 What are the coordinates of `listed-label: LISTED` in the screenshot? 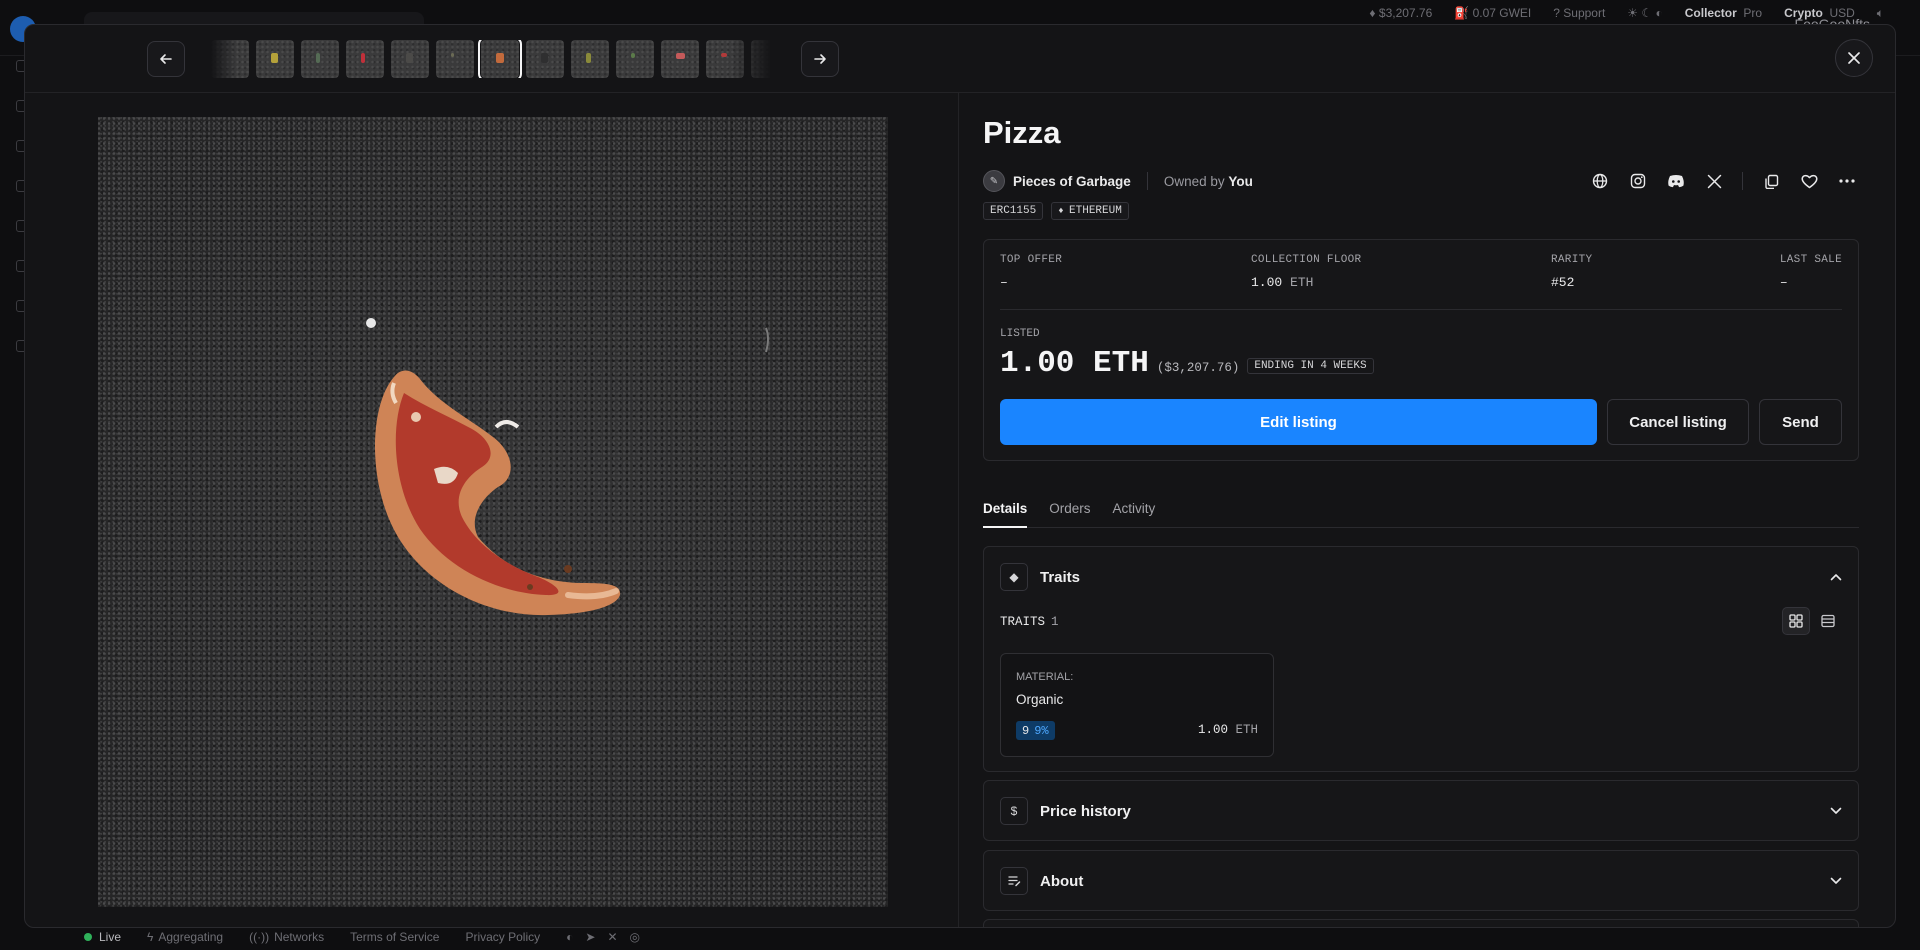 It's located at (1020, 334).